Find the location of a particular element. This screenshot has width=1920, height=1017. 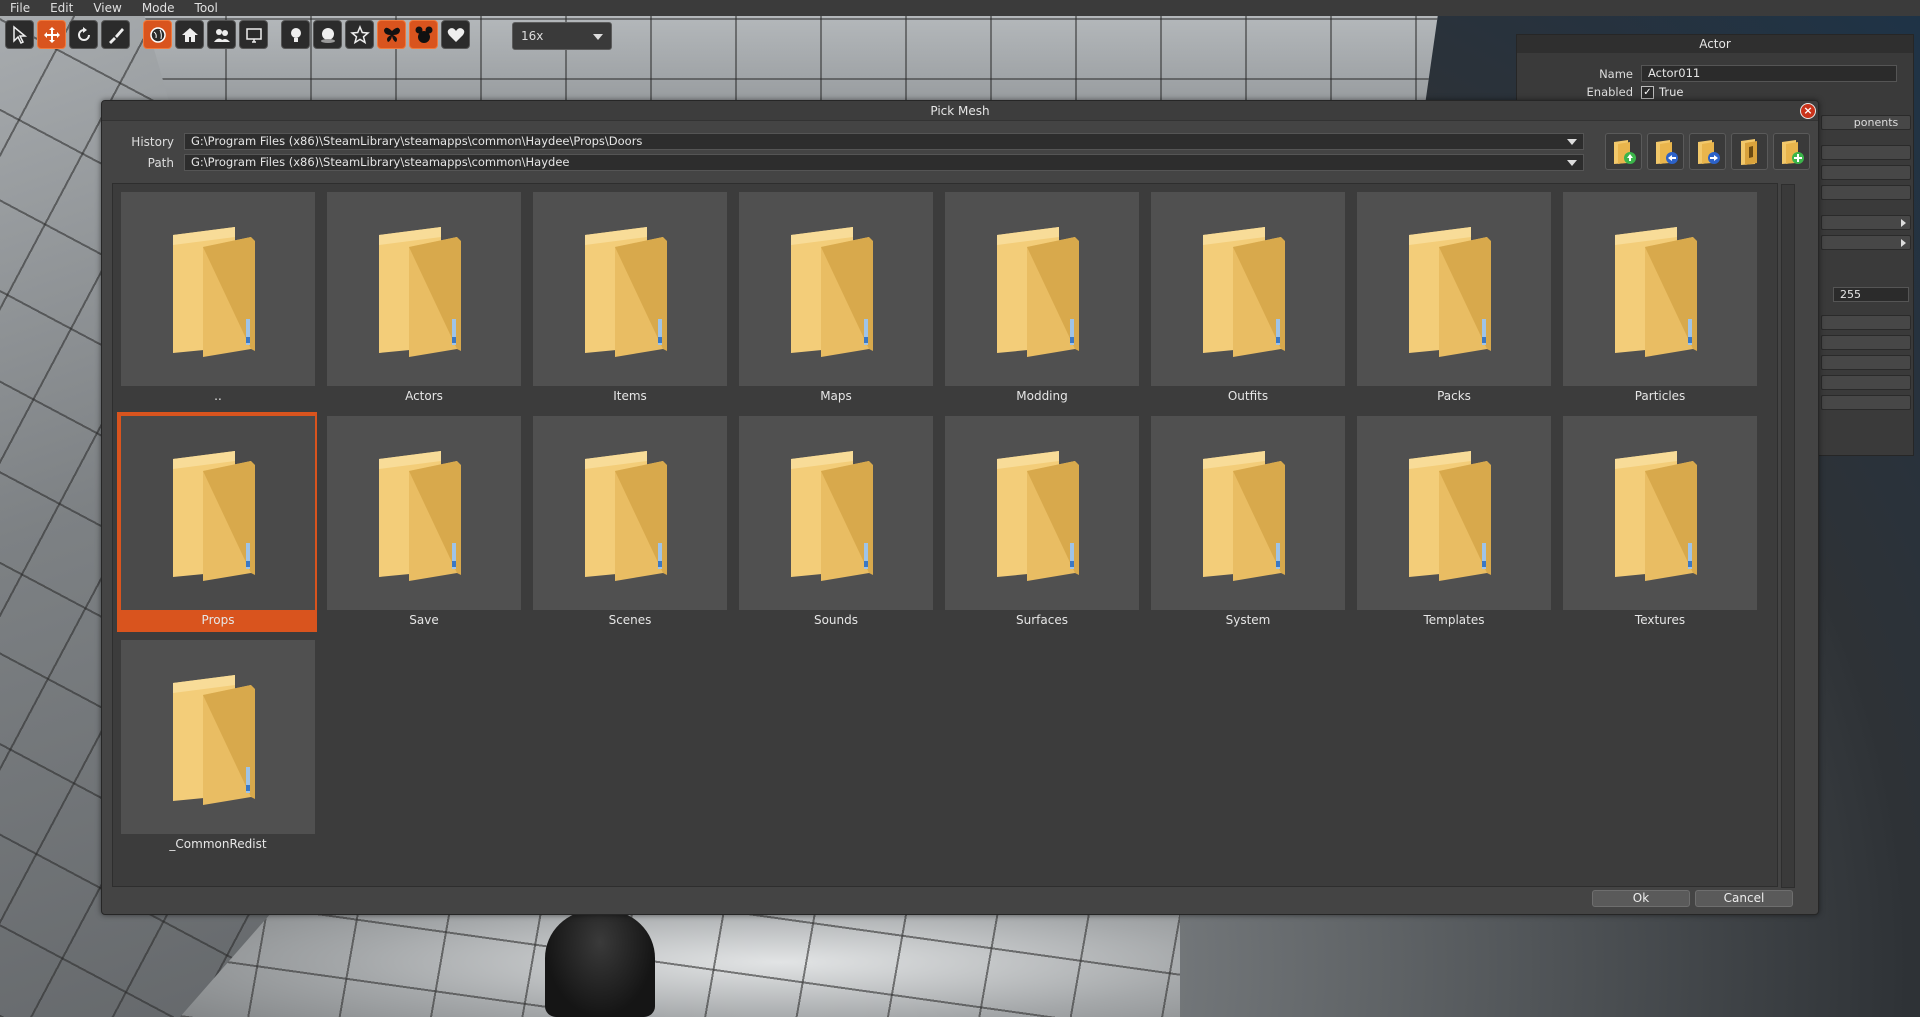

actor-enabled-label: Enabled is located at coordinates (1609, 92).